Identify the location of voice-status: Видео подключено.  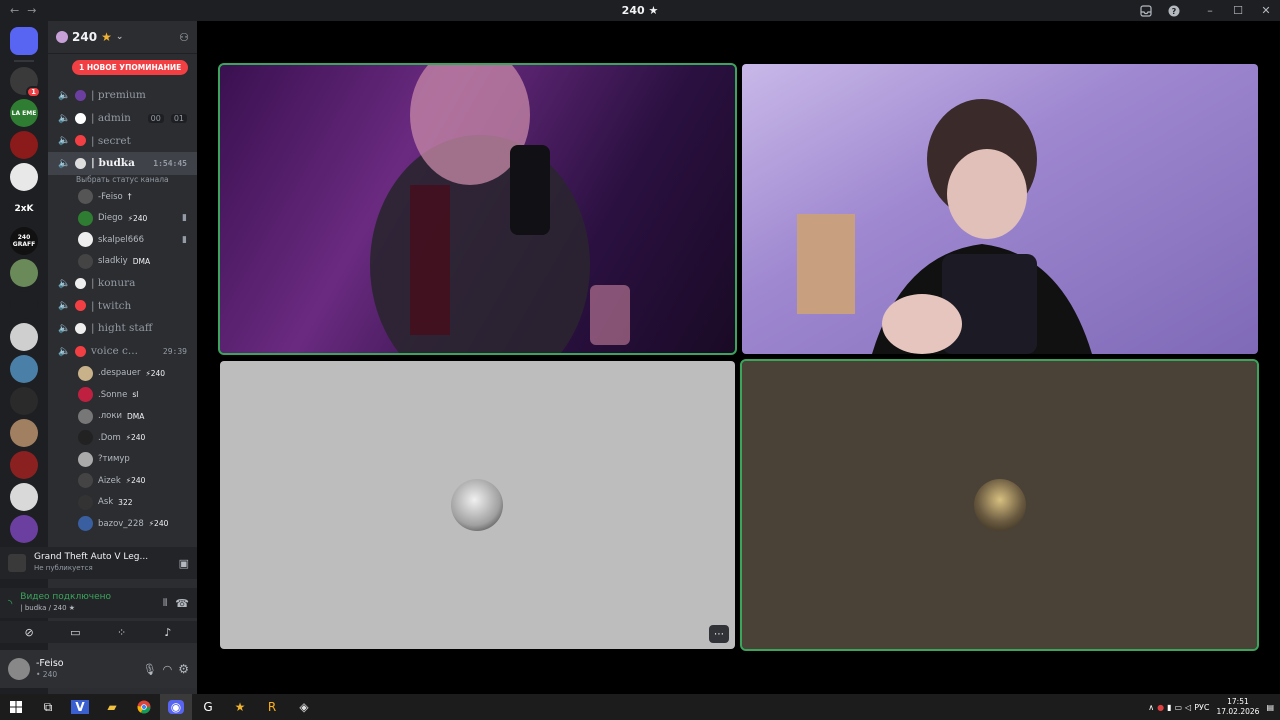
(87, 597).